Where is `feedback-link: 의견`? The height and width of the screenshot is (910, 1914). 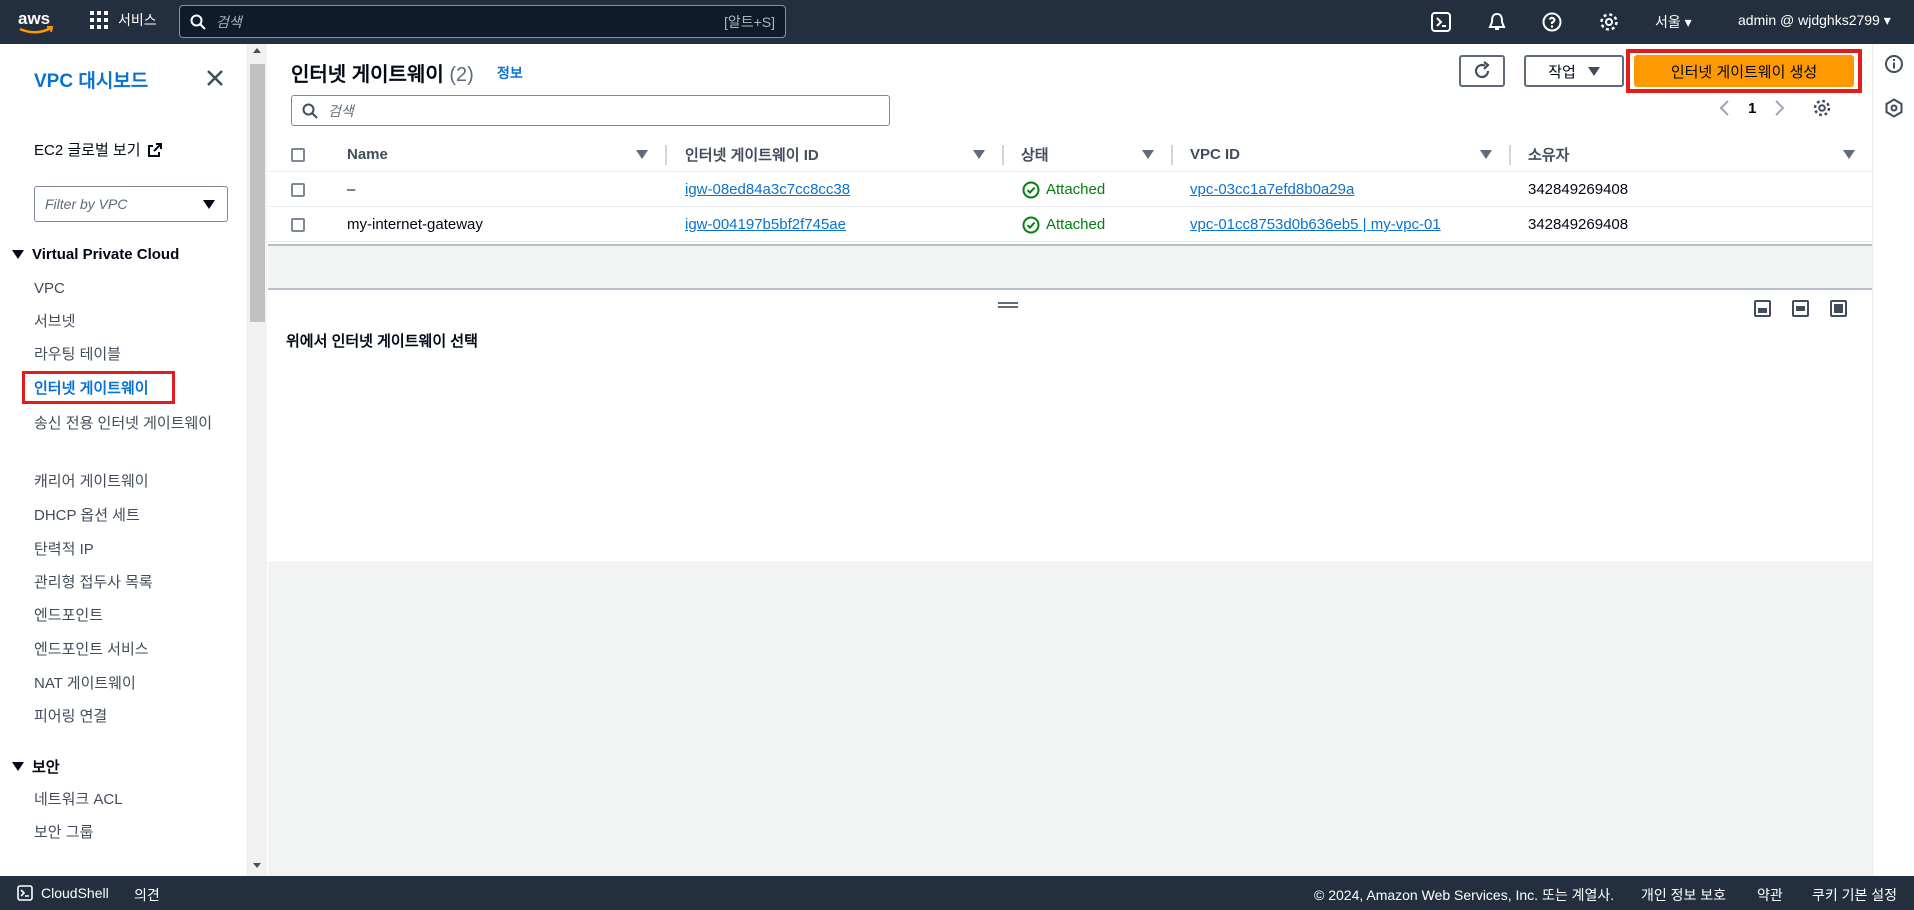
feedback-link: 의견 is located at coordinates (147, 895).